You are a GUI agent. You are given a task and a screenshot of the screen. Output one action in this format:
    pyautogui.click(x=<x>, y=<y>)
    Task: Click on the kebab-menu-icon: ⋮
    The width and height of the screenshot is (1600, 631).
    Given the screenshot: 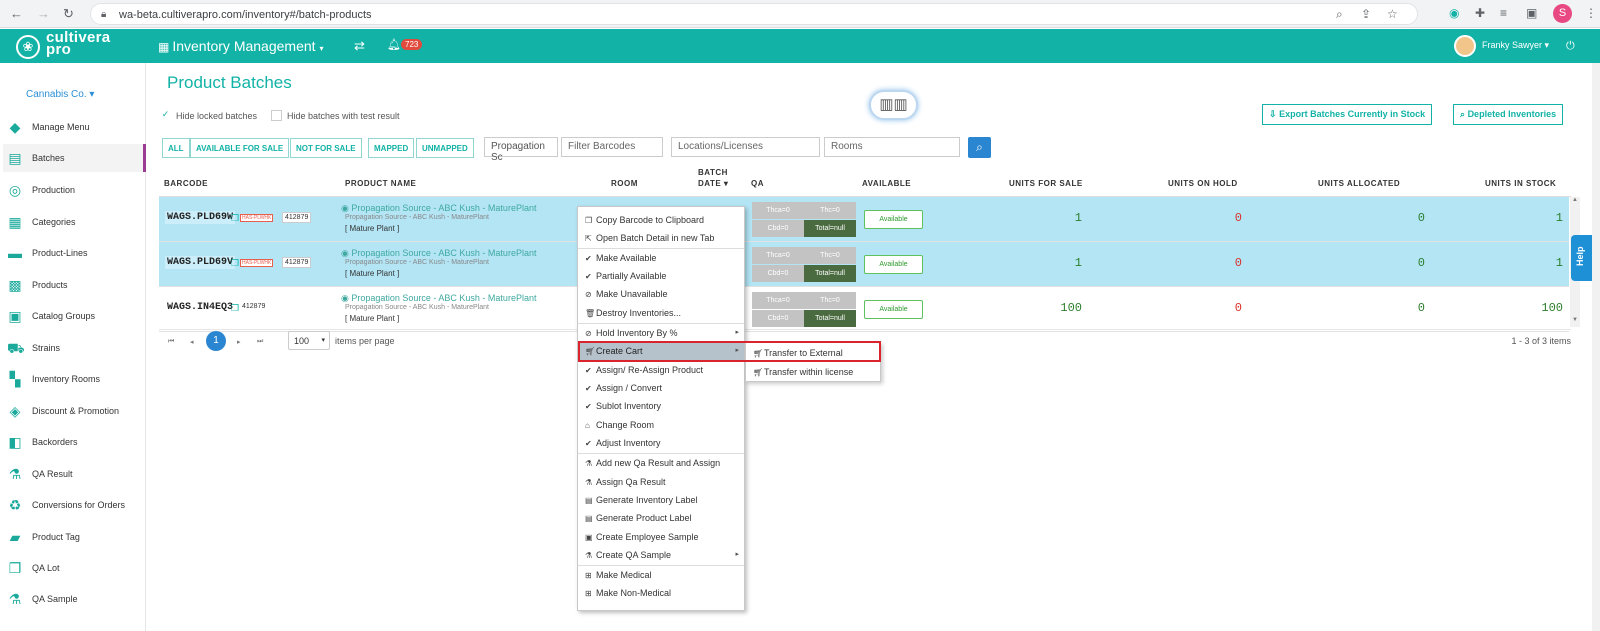 What is the action you would take?
    pyautogui.click(x=1591, y=13)
    